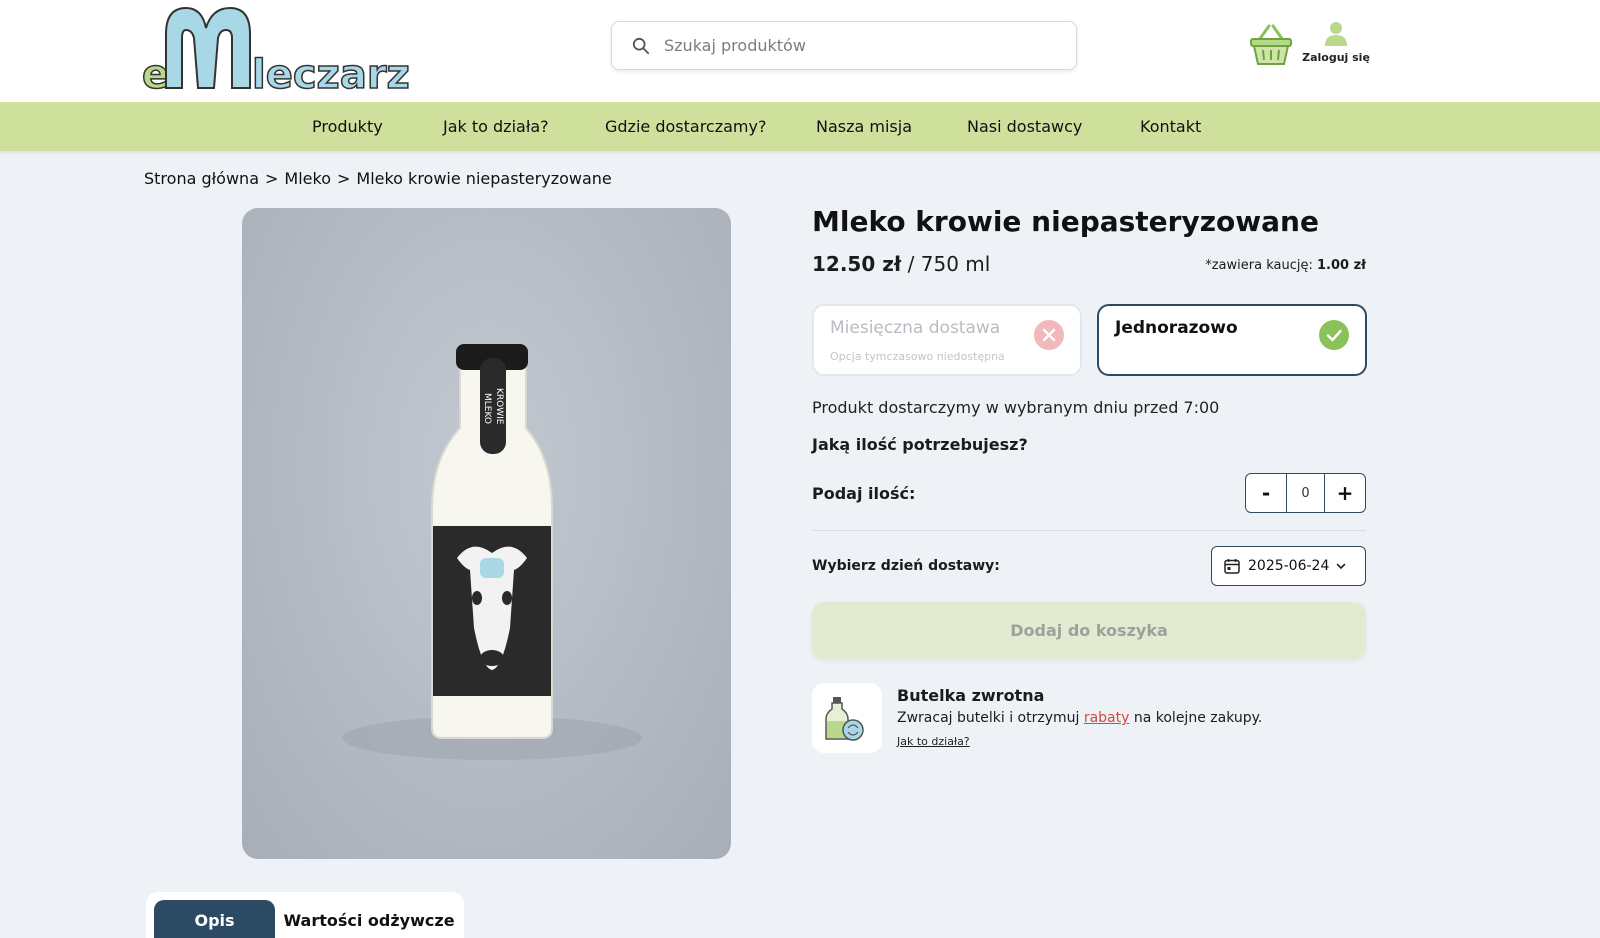 The image size is (1600, 938). I want to click on nav-item-jak-to-dziala: Jak to działa?, so click(496, 126).